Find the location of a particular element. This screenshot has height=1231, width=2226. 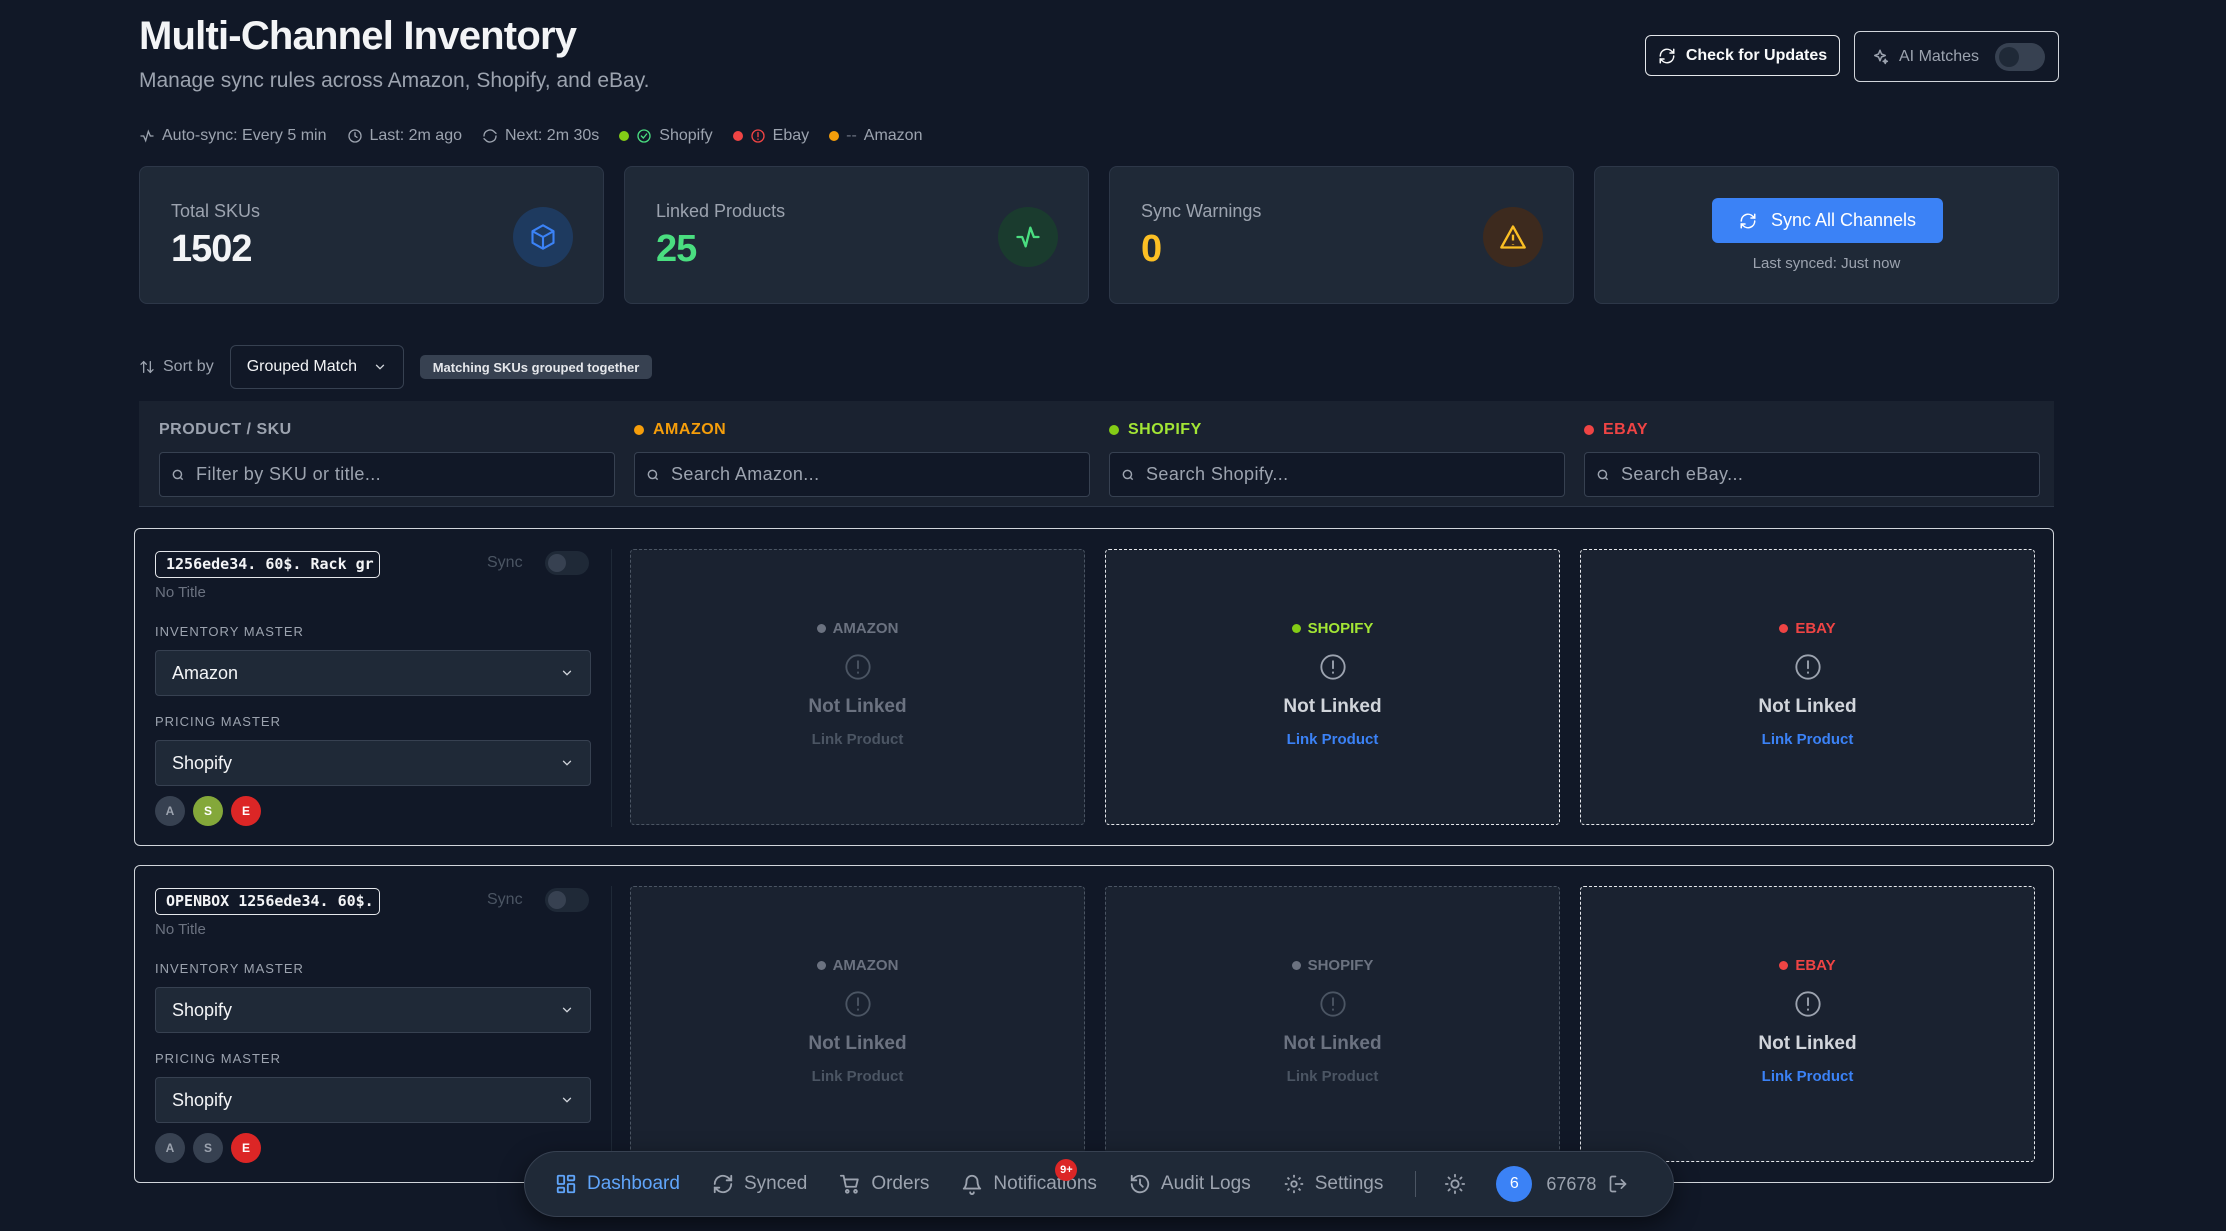

ai-matches-toggle is located at coordinates (2020, 56).